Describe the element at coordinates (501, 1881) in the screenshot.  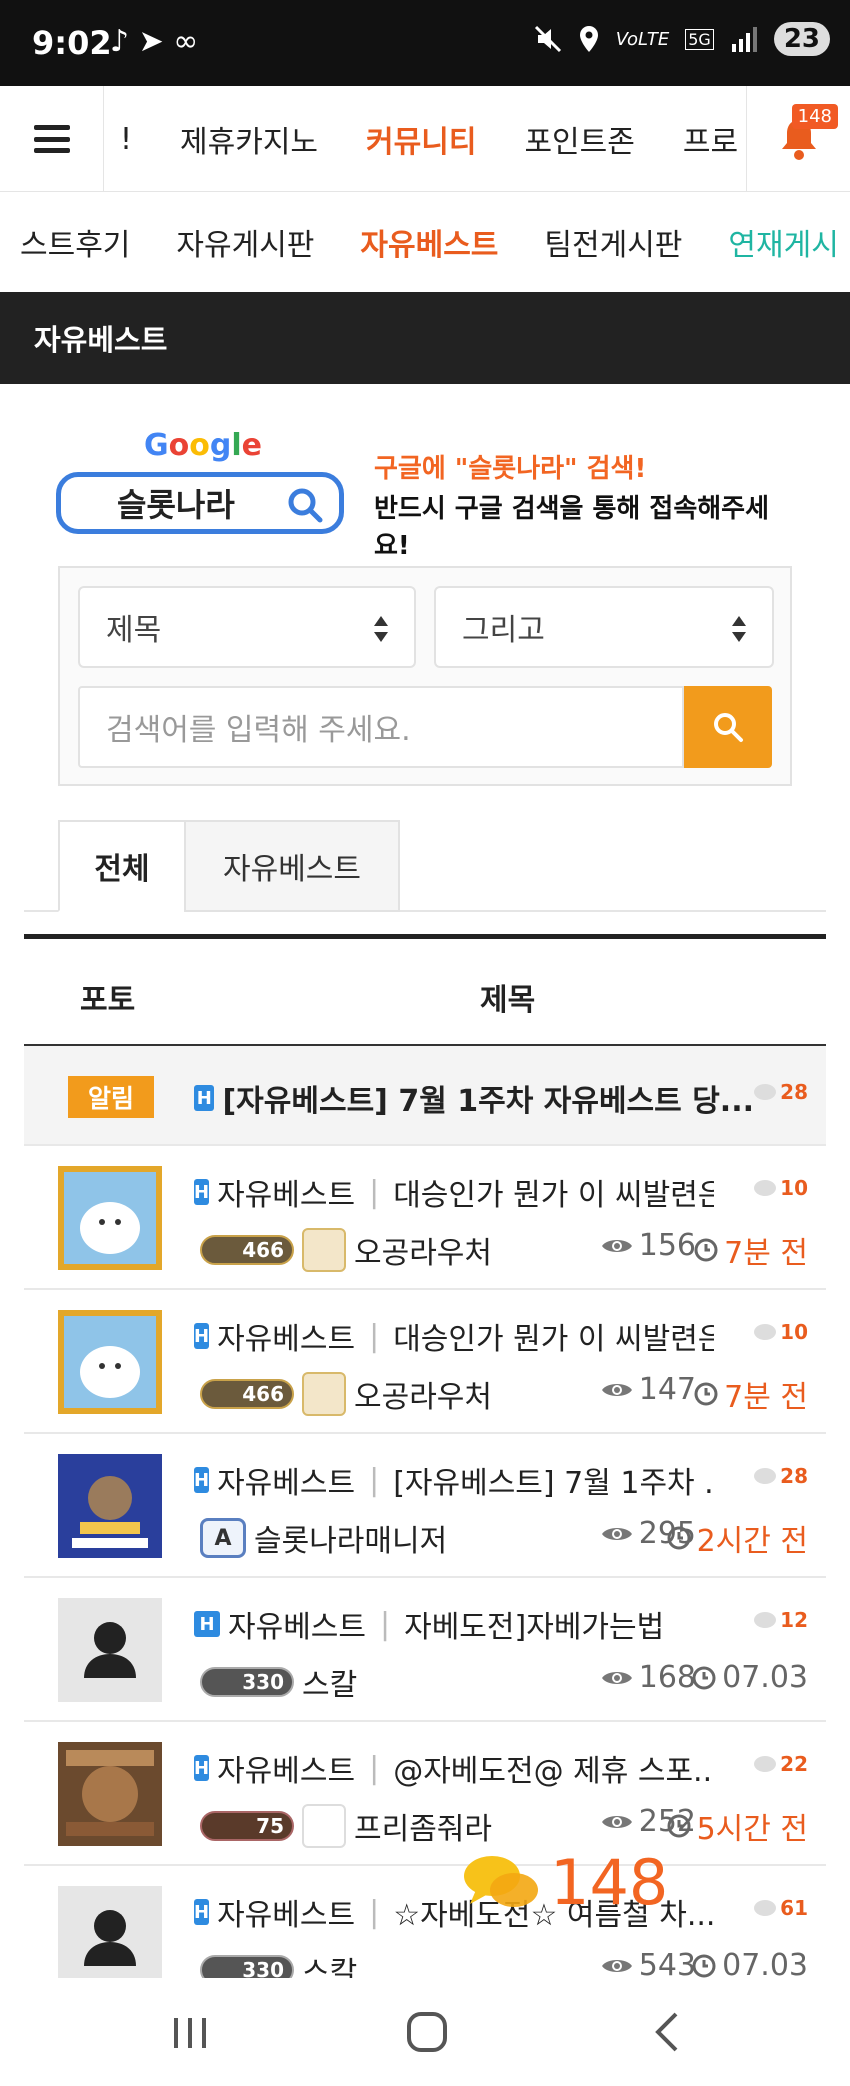
I see `chat-bubbles-icon` at that location.